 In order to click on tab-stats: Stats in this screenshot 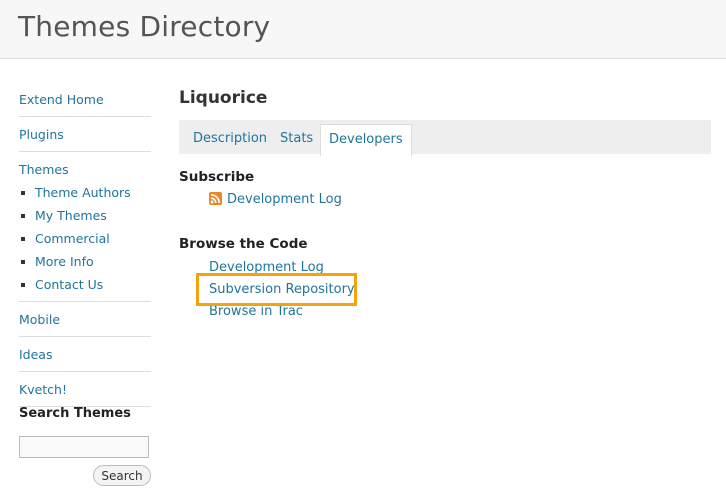, I will do `click(296, 139)`.